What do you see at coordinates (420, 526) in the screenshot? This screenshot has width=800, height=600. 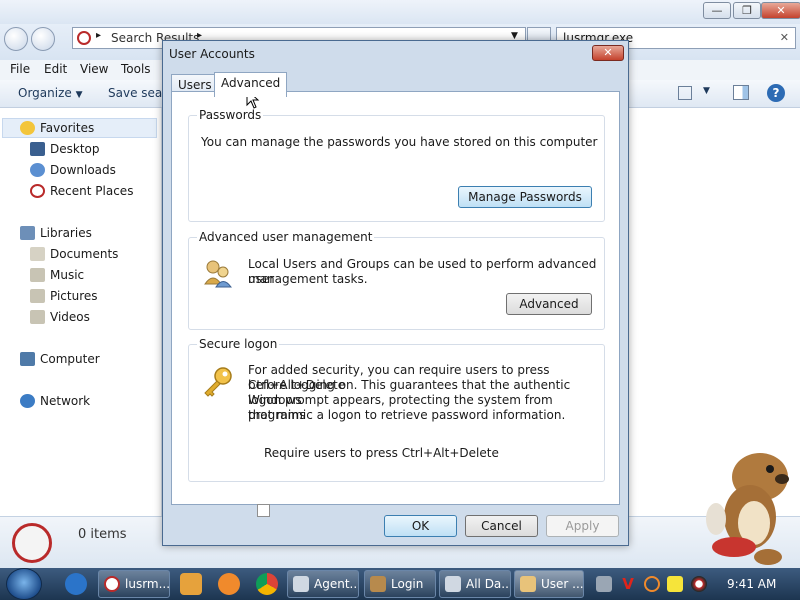 I see `ok-button: OK` at bounding box center [420, 526].